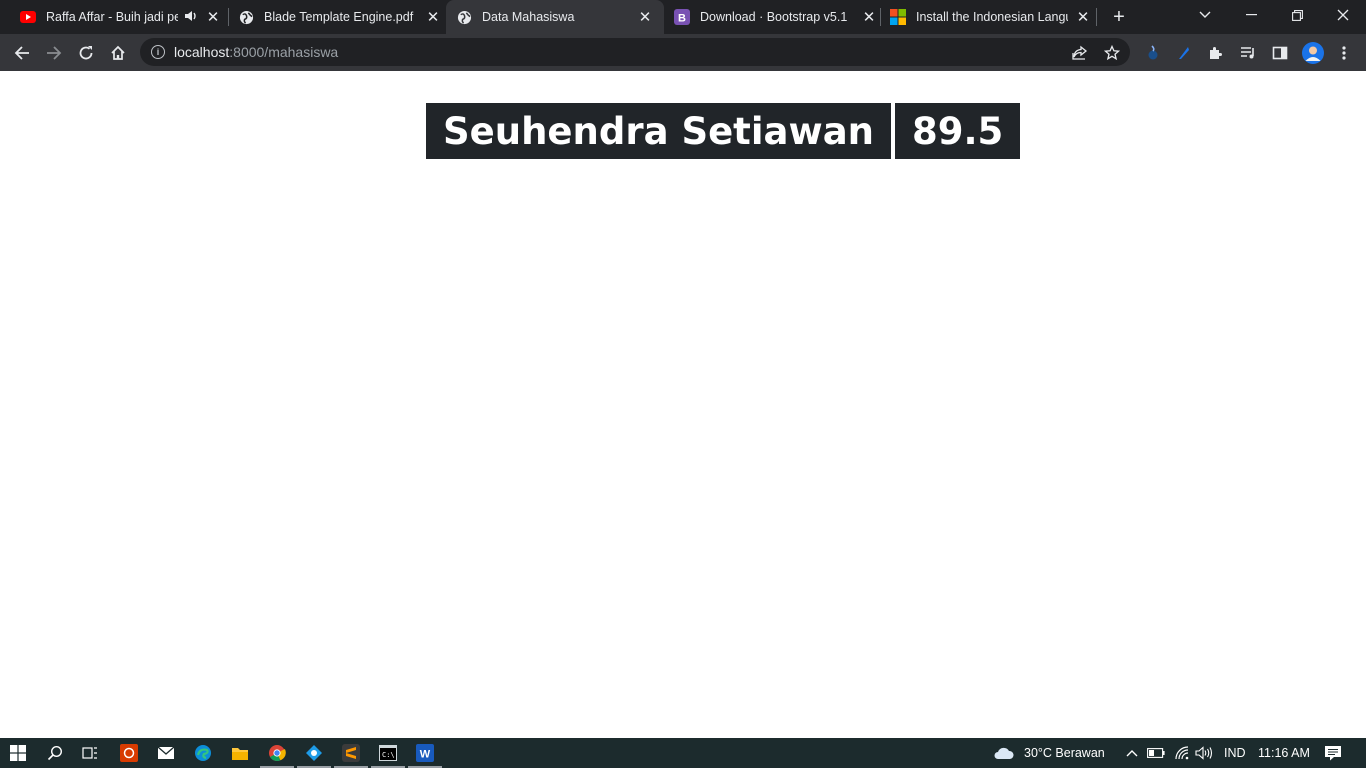  What do you see at coordinates (659, 131) in the screenshot?
I see `student-name-cell: Seuhendra Setiawan` at bounding box center [659, 131].